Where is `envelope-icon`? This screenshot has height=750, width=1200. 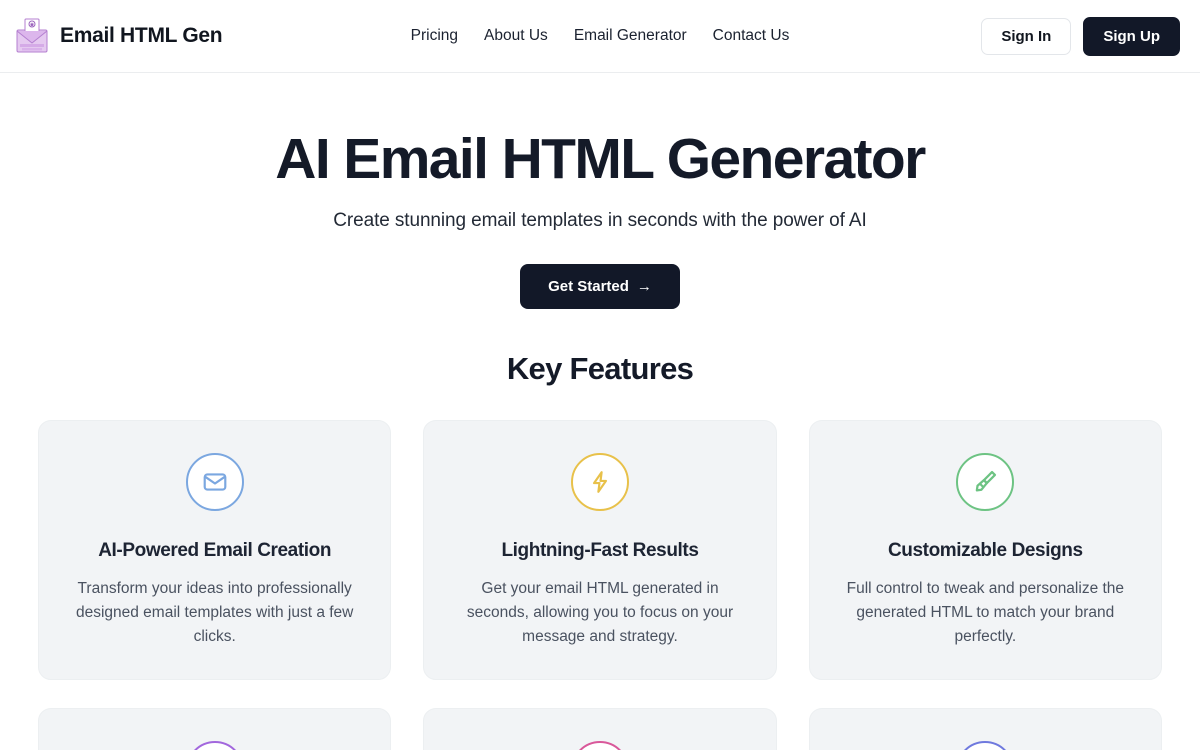 envelope-icon is located at coordinates (215, 482).